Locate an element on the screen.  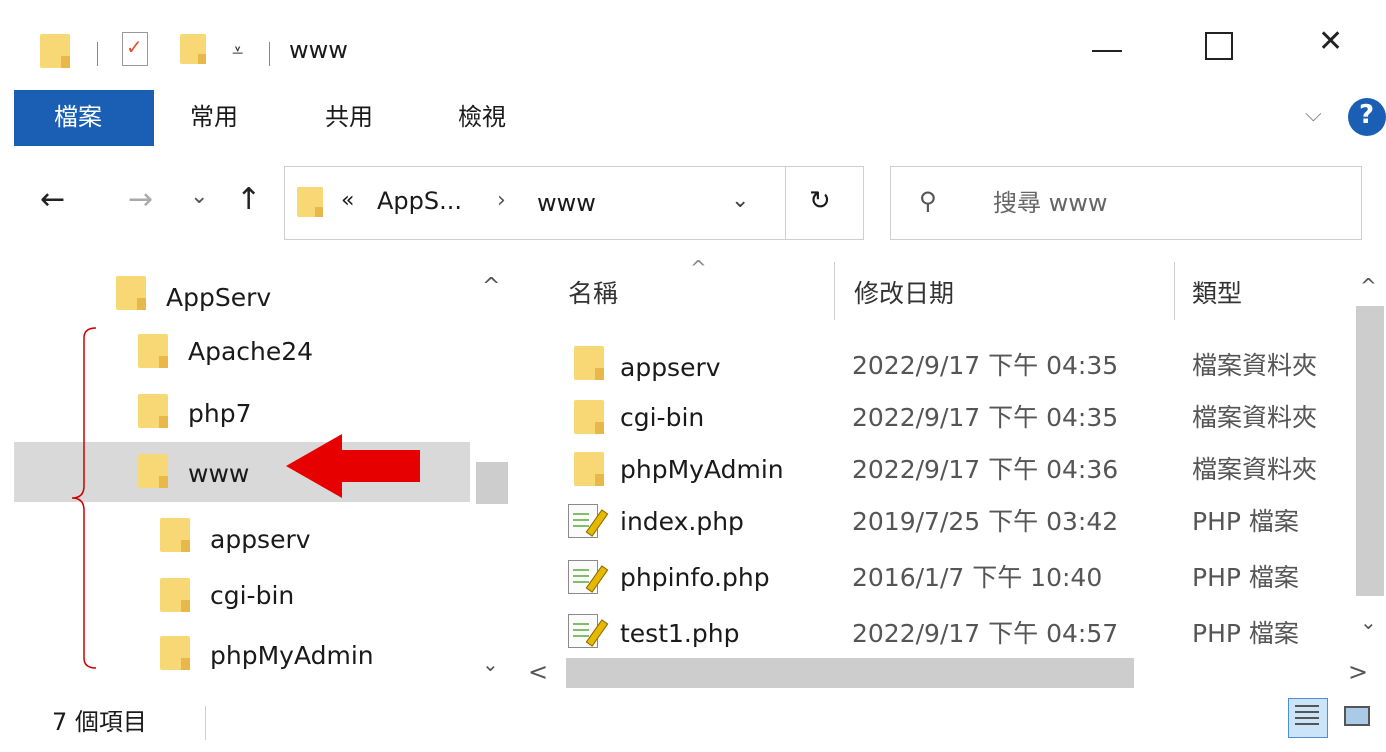
tab-home: 常用 is located at coordinates (225, 118).